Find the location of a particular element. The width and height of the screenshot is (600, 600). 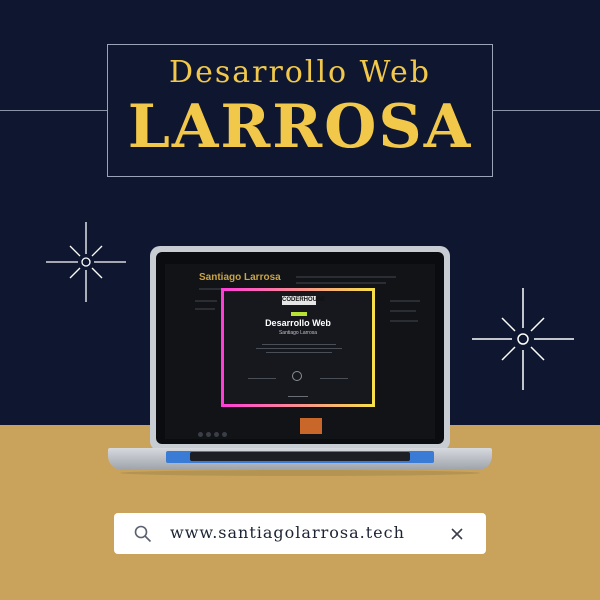

divider-left is located at coordinates (53, 110).